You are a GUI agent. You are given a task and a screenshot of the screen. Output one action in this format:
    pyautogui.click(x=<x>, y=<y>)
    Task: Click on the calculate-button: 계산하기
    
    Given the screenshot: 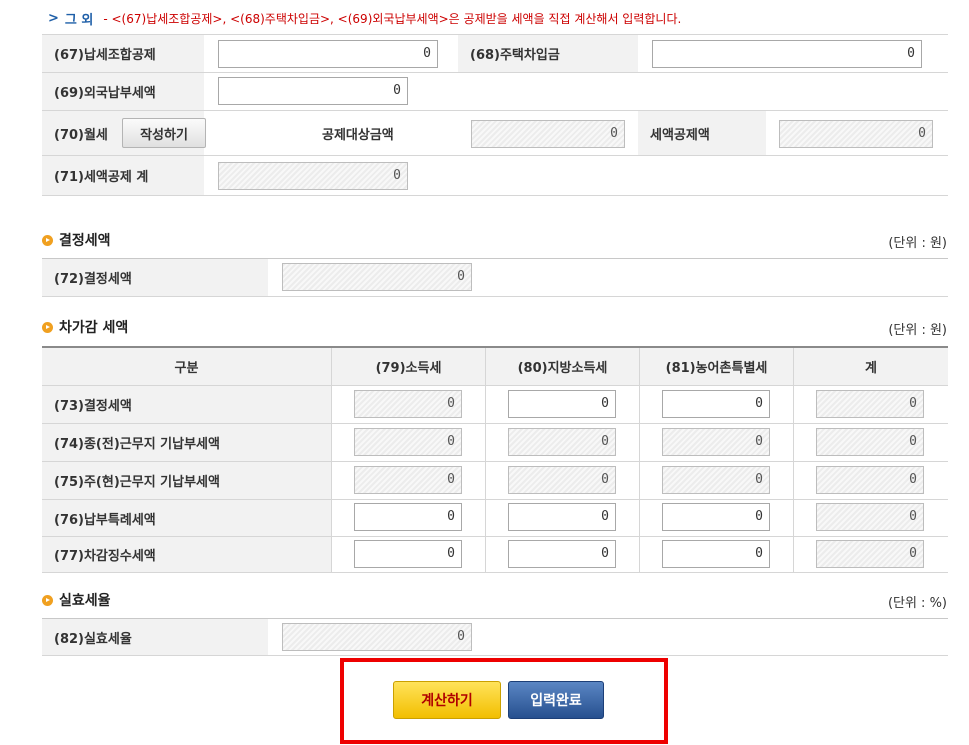 What is the action you would take?
    pyautogui.click(x=447, y=700)
    